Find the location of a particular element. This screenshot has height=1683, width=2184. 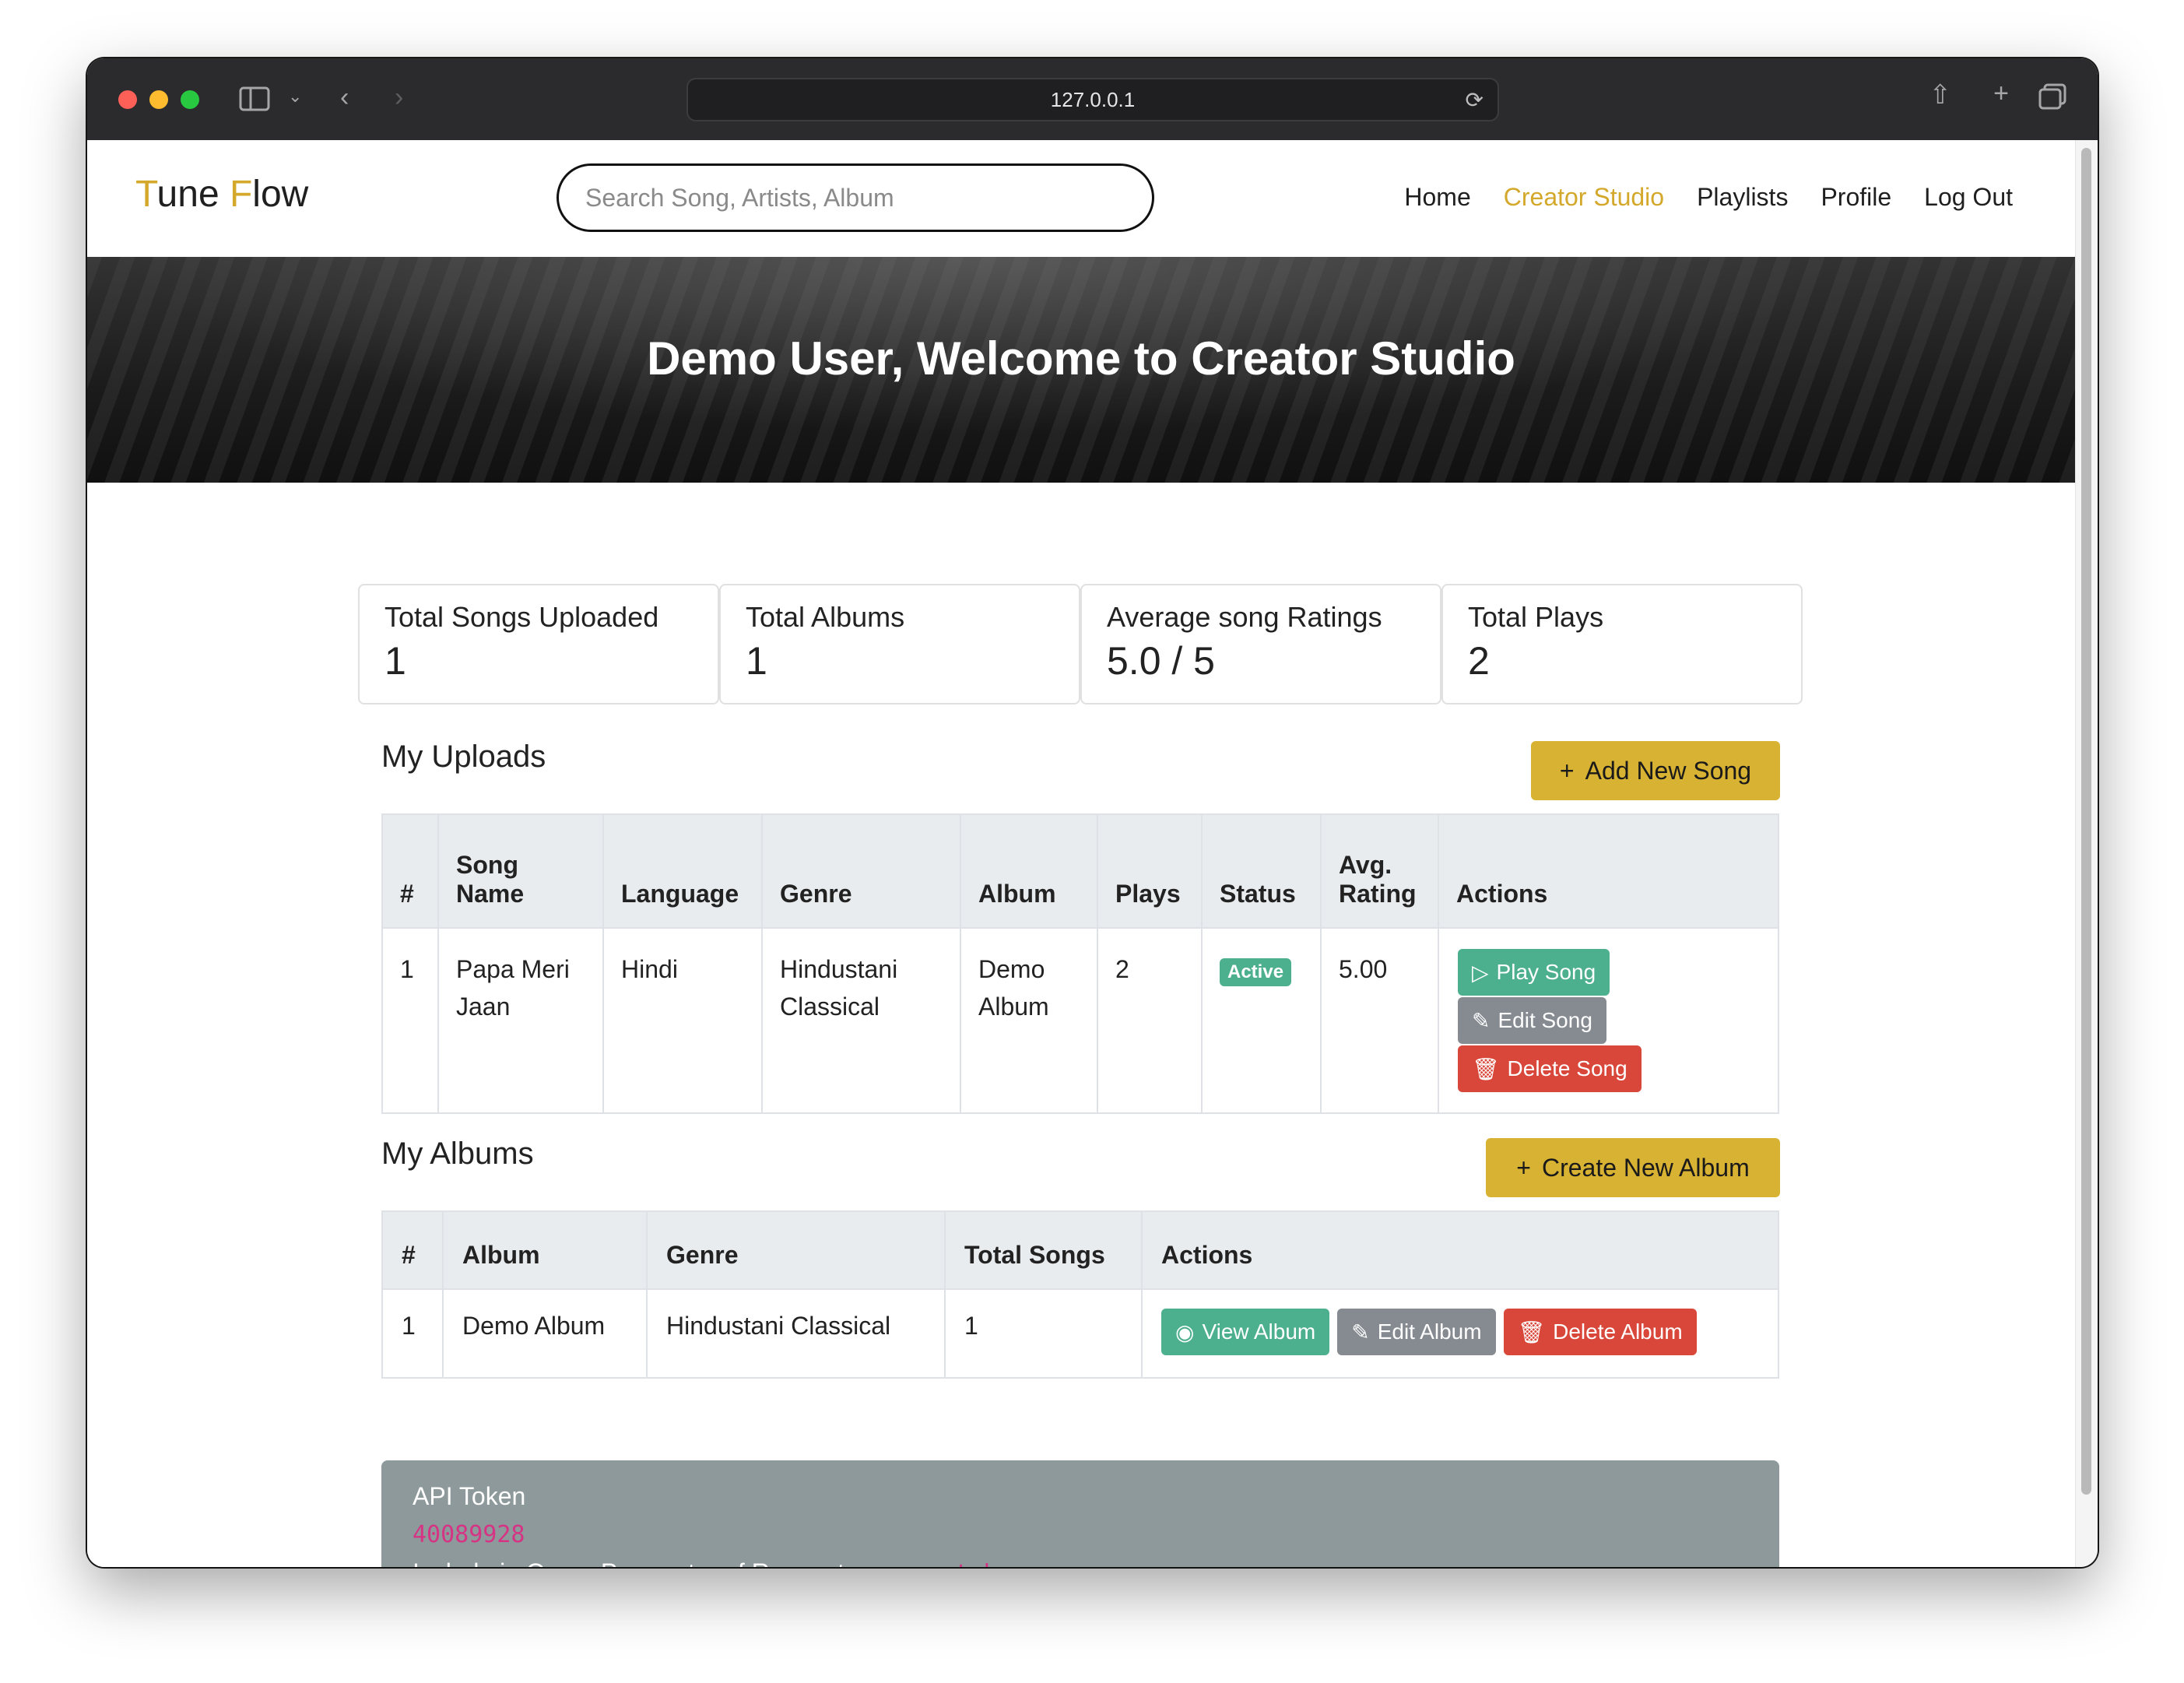

api-token-hint: Include in Query Parameter of Request as is located at coordinates (645, 1562).